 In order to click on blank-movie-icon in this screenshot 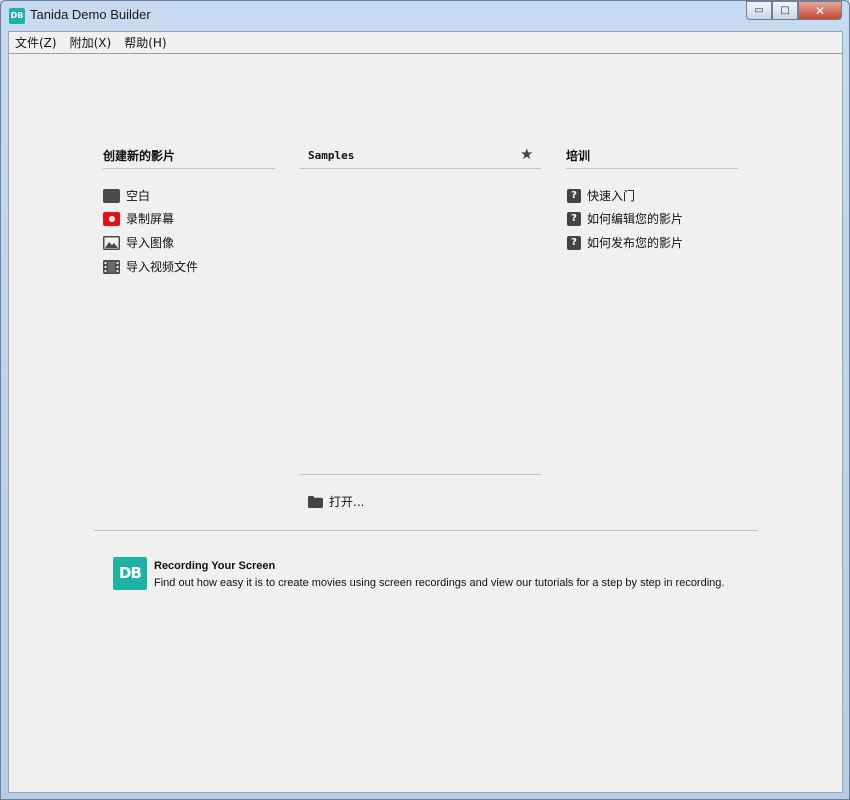, I will do `click(111, 195)`.